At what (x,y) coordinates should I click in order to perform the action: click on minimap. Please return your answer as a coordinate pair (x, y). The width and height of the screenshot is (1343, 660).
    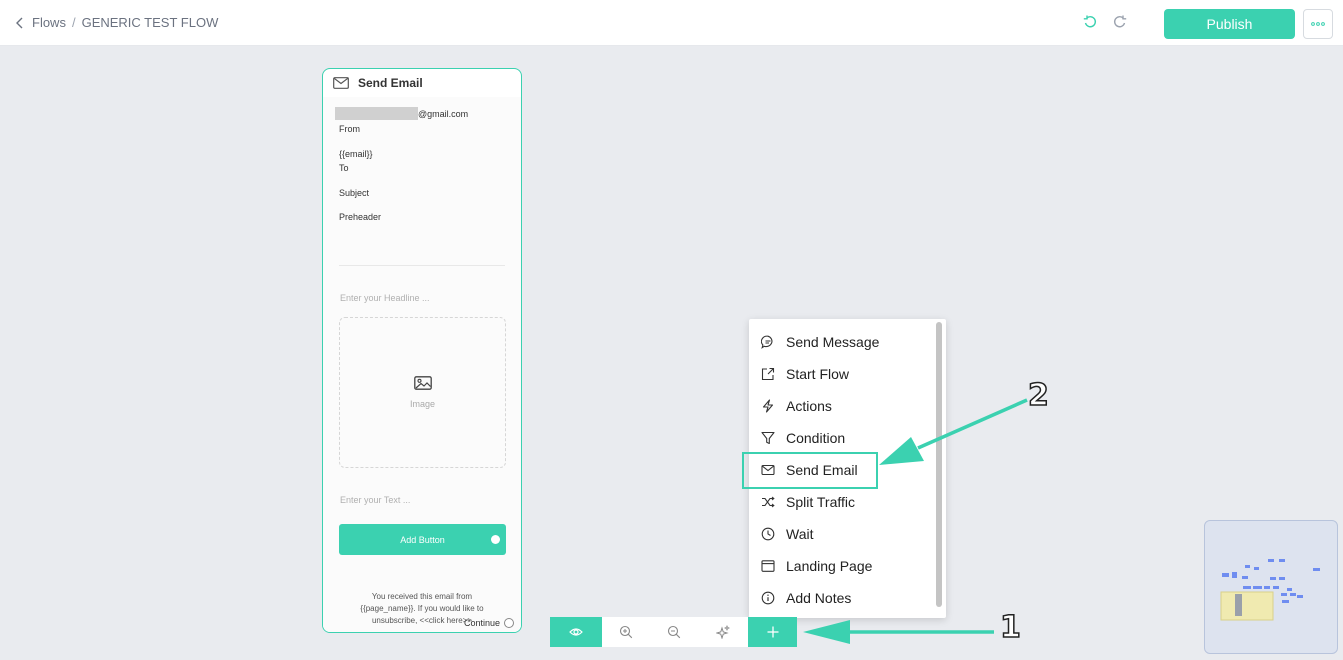
    Looking at the image, I should click on (1271, 587).